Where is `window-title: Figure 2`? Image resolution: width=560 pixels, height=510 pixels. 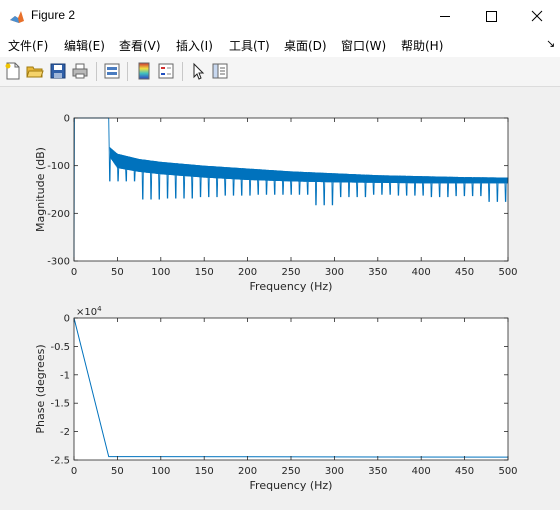 window-title: Figure 2 is located at coordinates (53, 15).